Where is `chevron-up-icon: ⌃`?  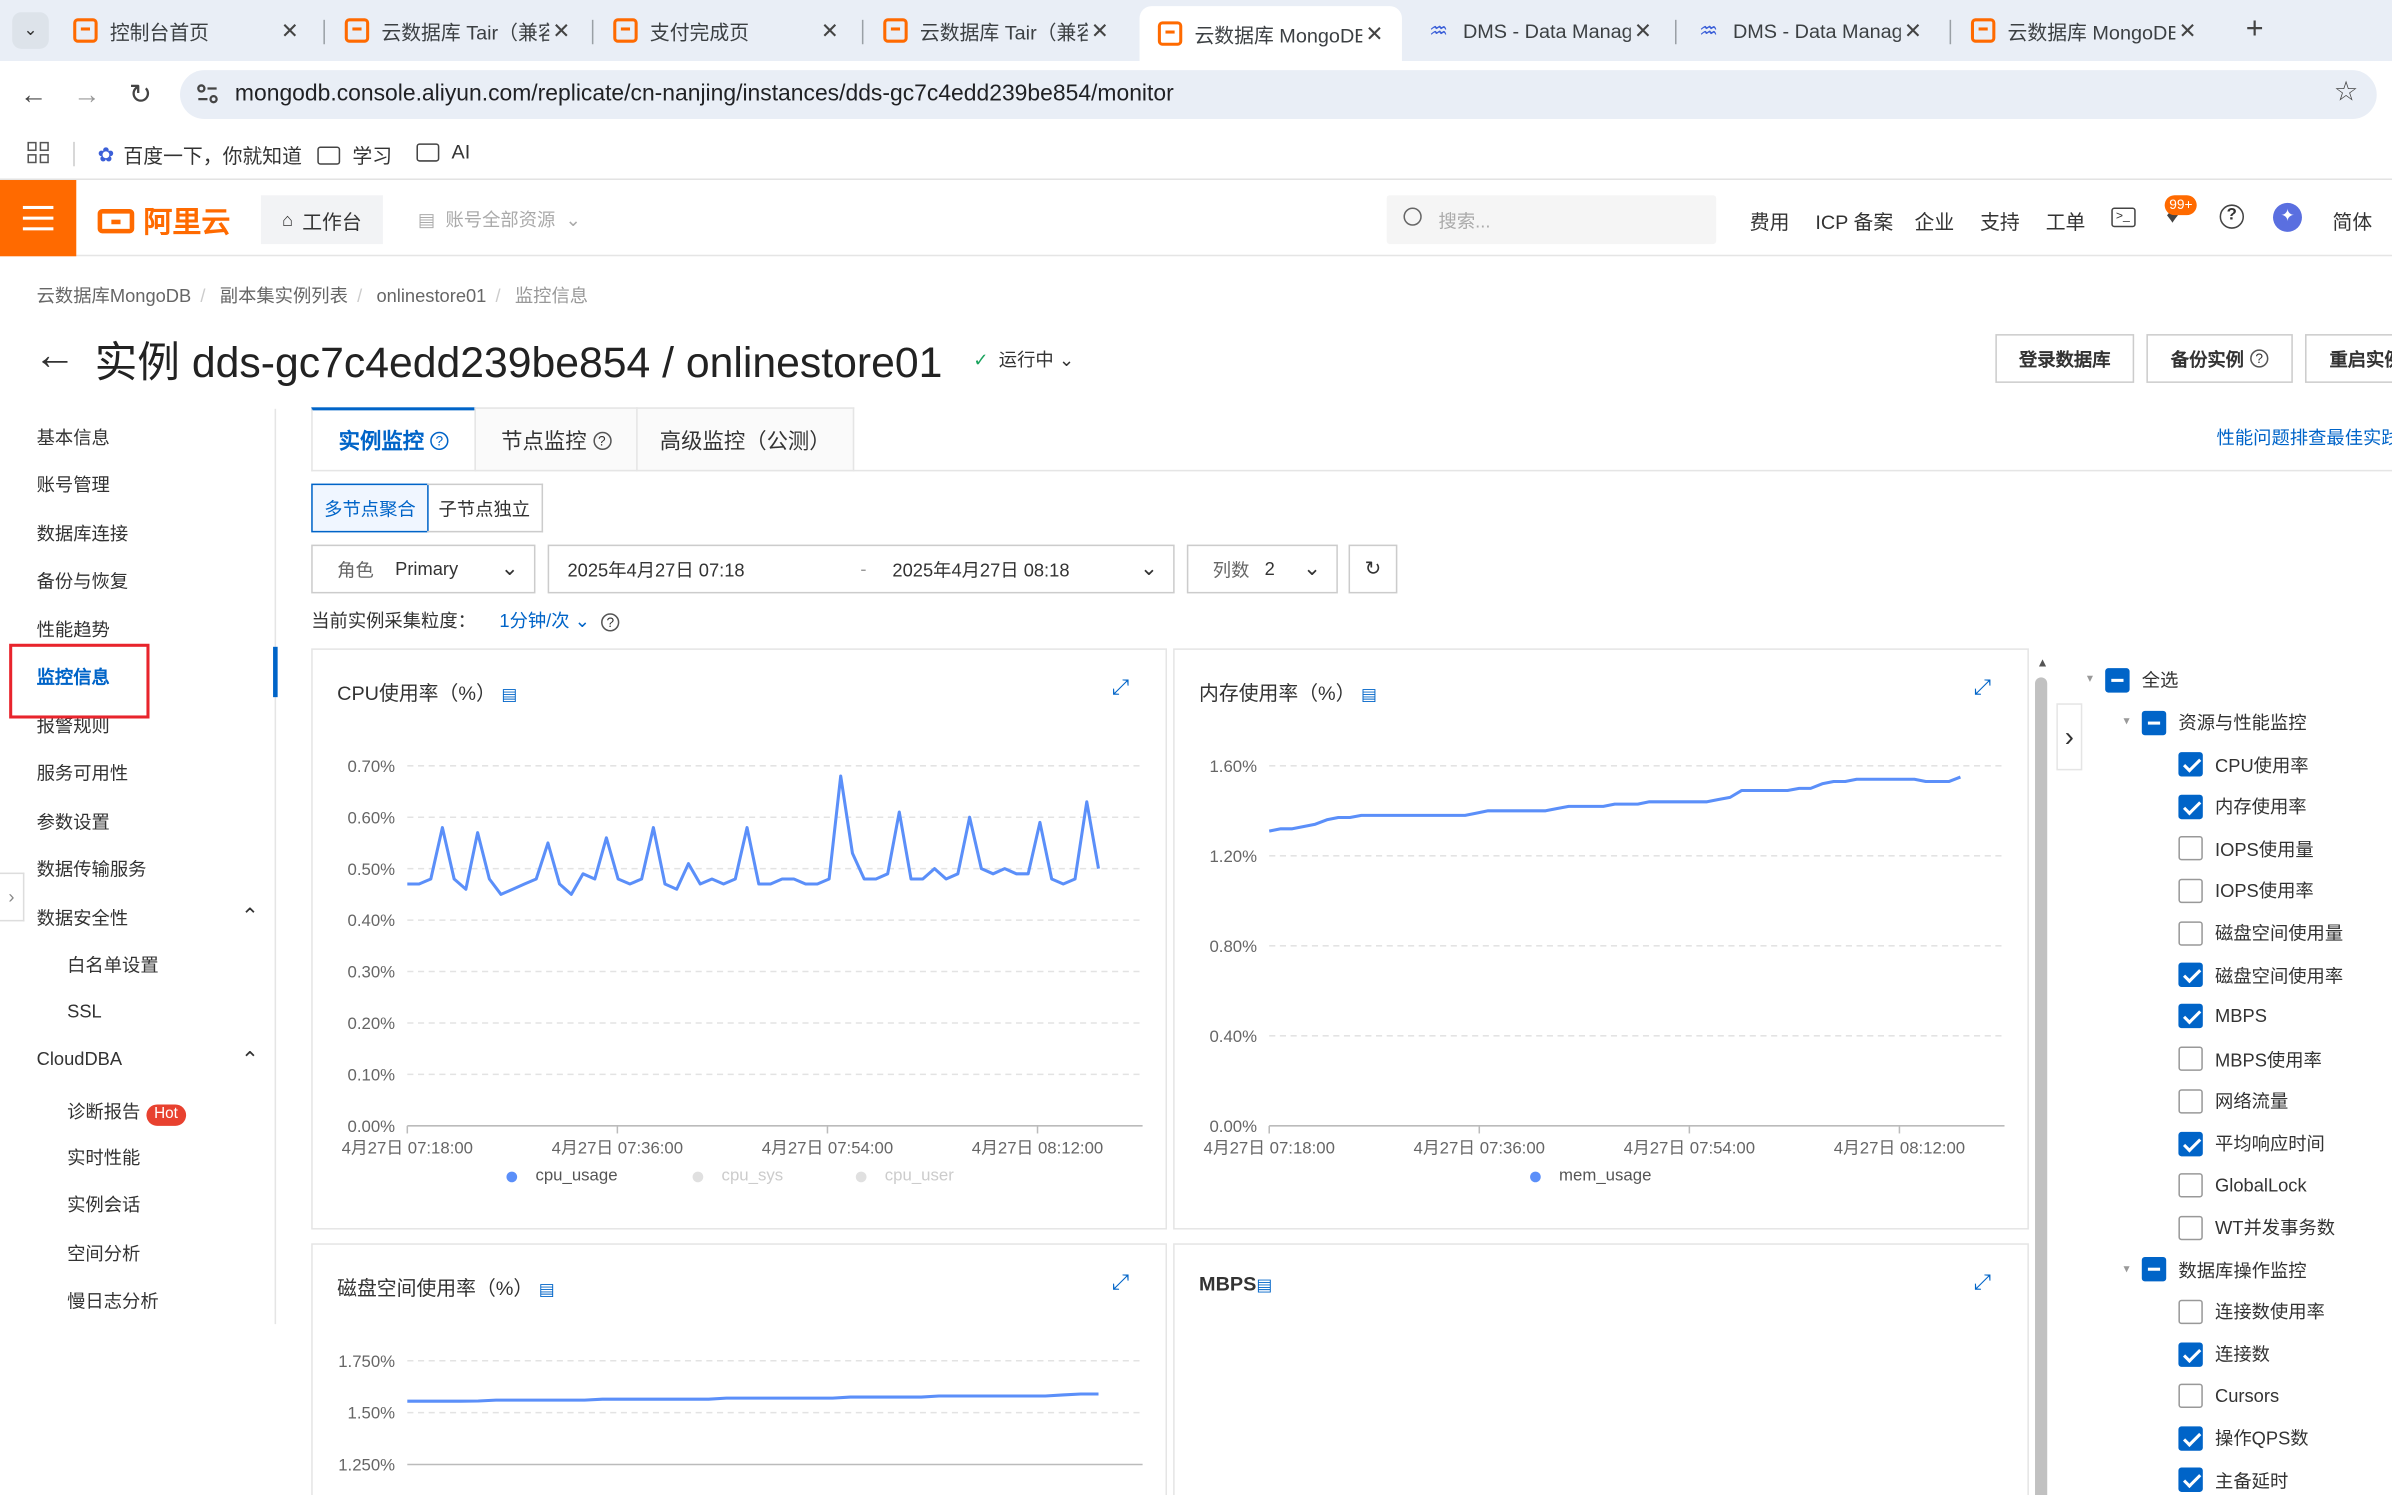 chevron-up-icon: ⌃ is located at coordinates (250, 1059).